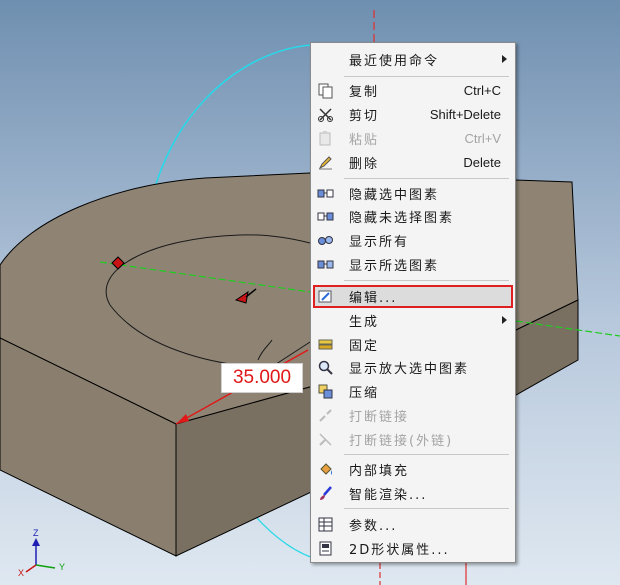 This screenshot has width=620, height=585. I want to click on show-all-icon, so click(325, 240).